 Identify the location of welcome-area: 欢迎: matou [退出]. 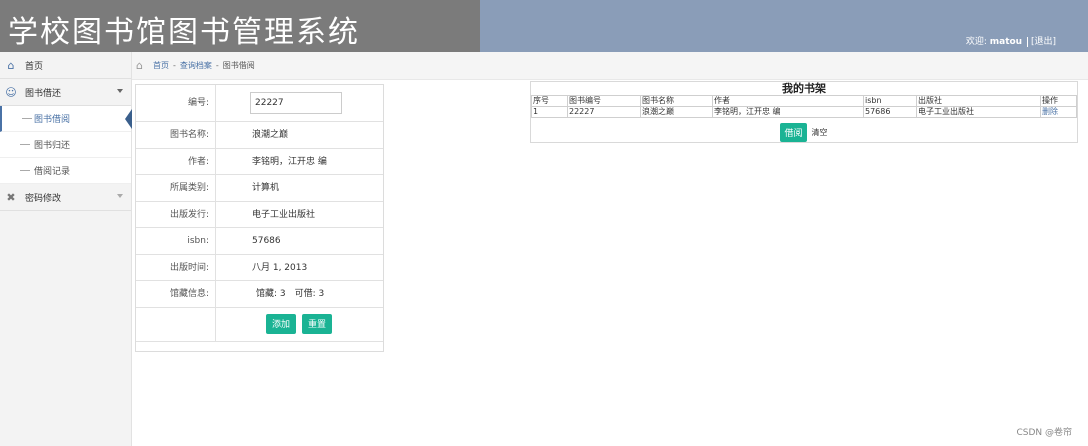
(1011, 40).